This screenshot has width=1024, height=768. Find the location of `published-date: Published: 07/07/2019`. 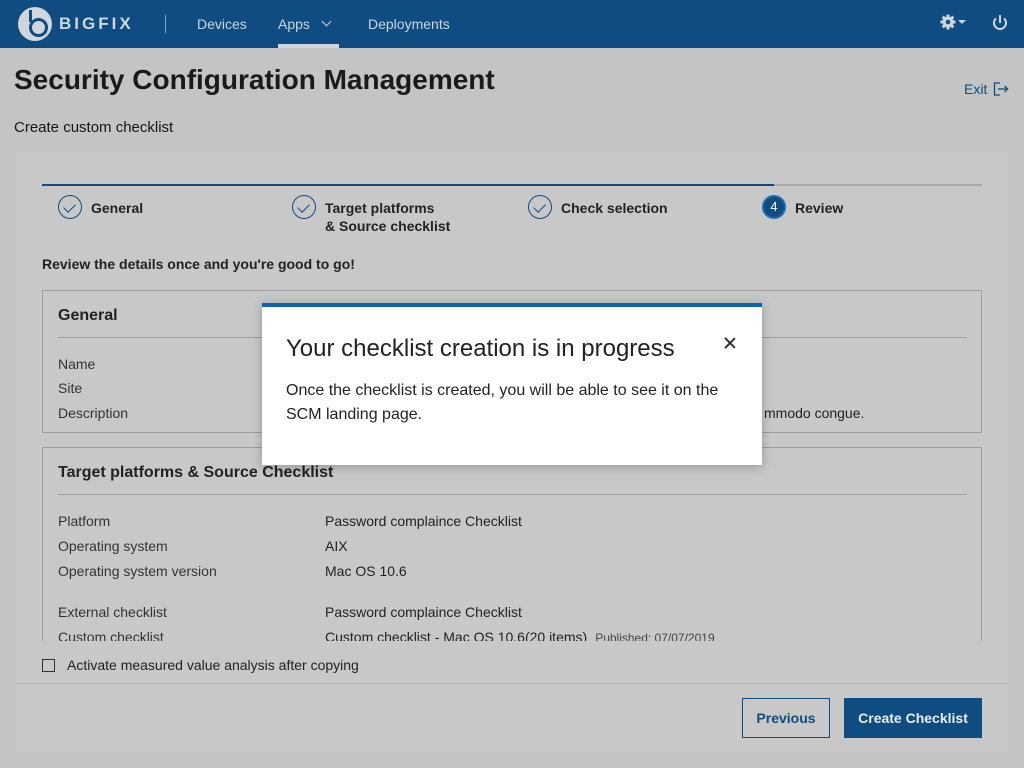

published-date: Published: 07/07/2019 is located at coordinates (655, 636).